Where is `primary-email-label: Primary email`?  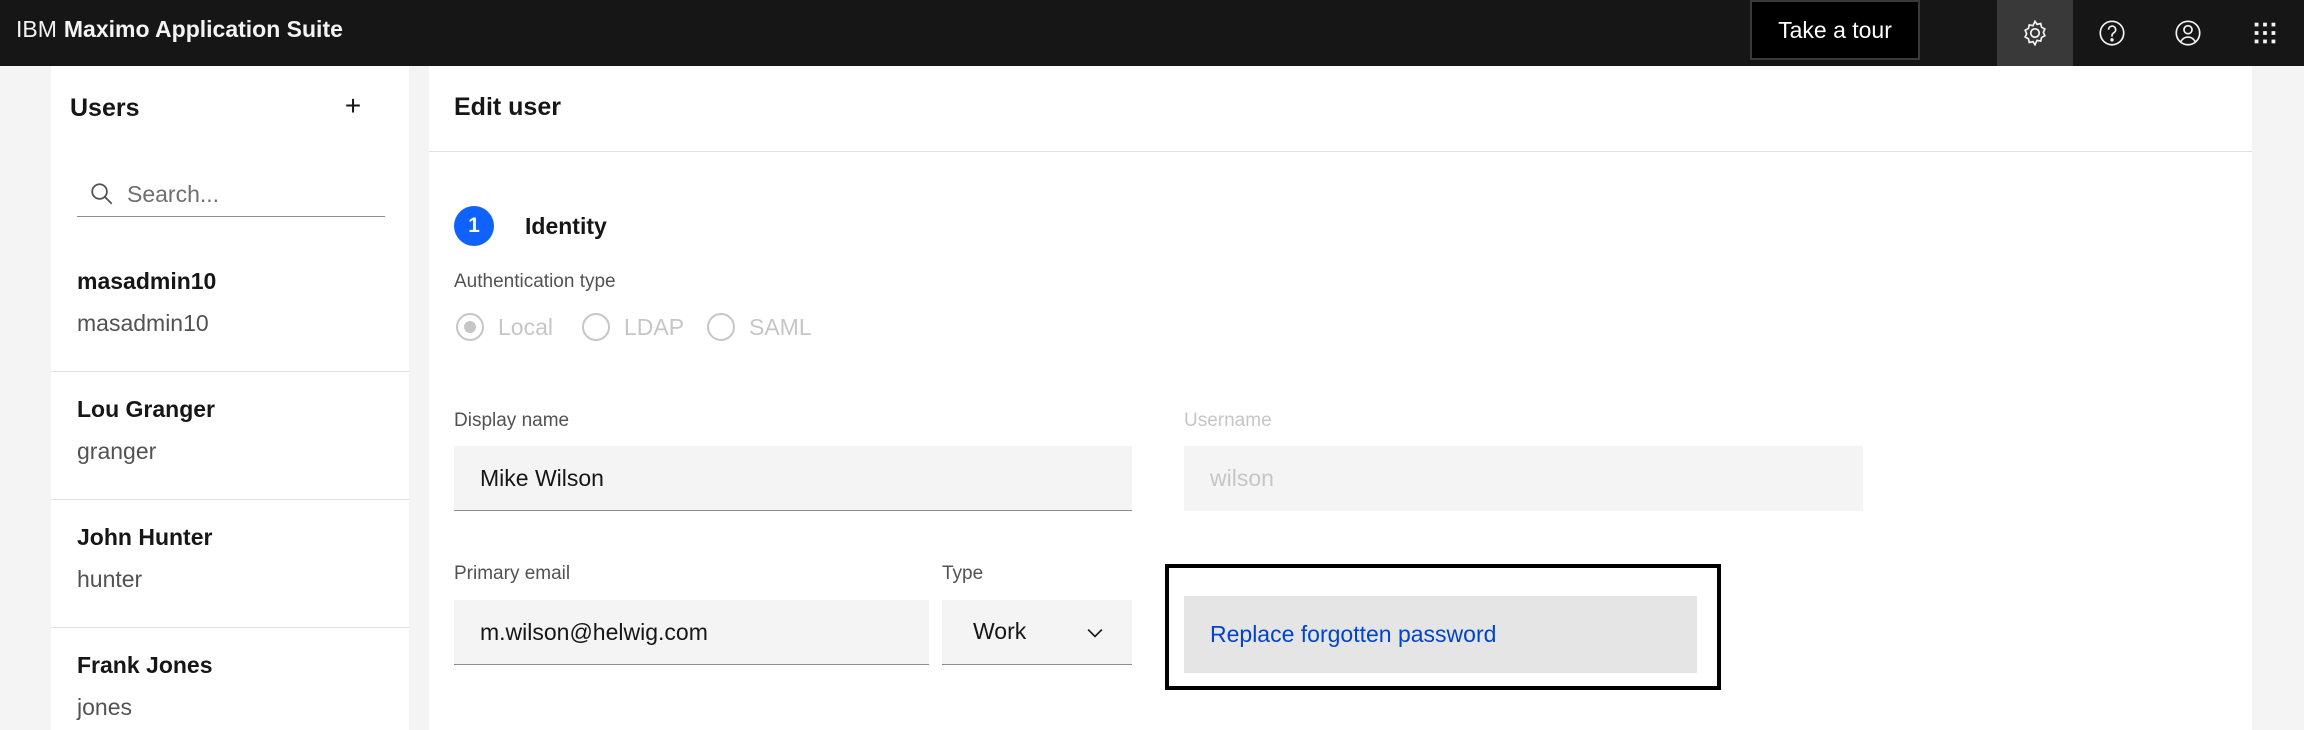
primary-email-label: Primary email is located at coordinates (512, 573).